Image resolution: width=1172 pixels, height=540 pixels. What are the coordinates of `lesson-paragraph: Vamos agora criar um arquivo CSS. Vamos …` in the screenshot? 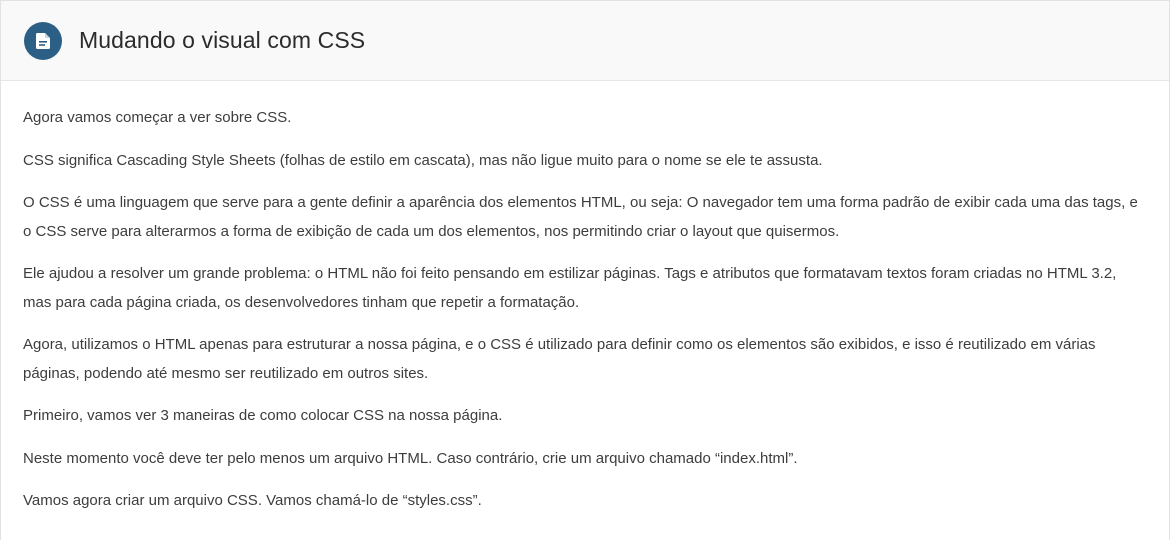 It's located at (252, 500).